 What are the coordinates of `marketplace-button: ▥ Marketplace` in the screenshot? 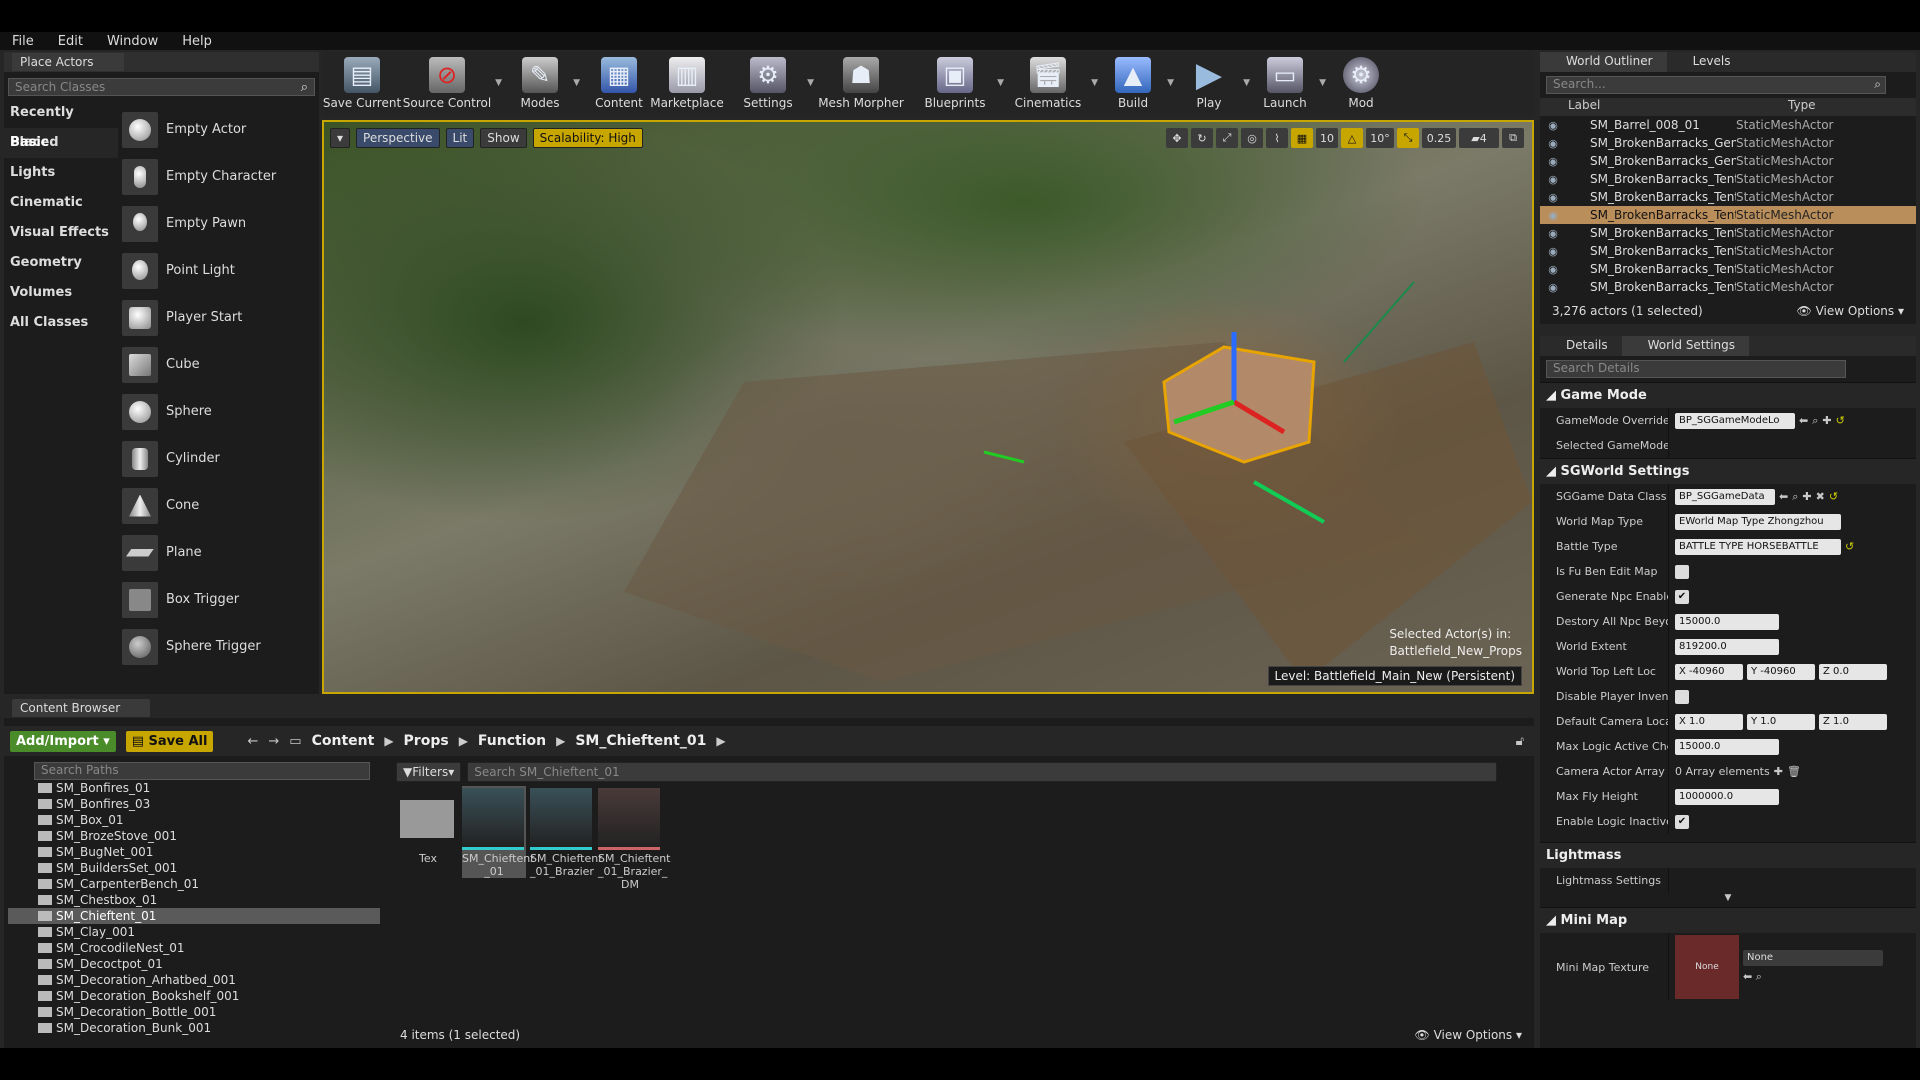 It's located at (687, 84).